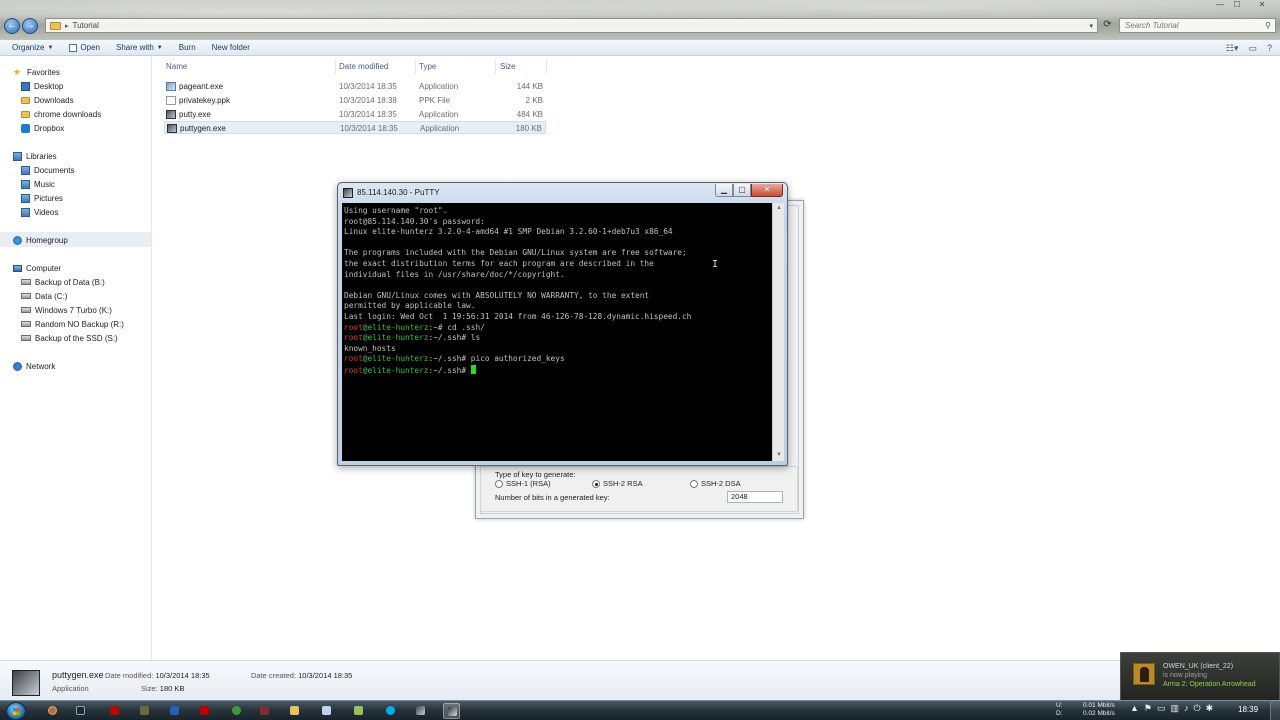 This screenshot has width=1280, height=720. I want to click on open-button: Open, so click(84, 47).